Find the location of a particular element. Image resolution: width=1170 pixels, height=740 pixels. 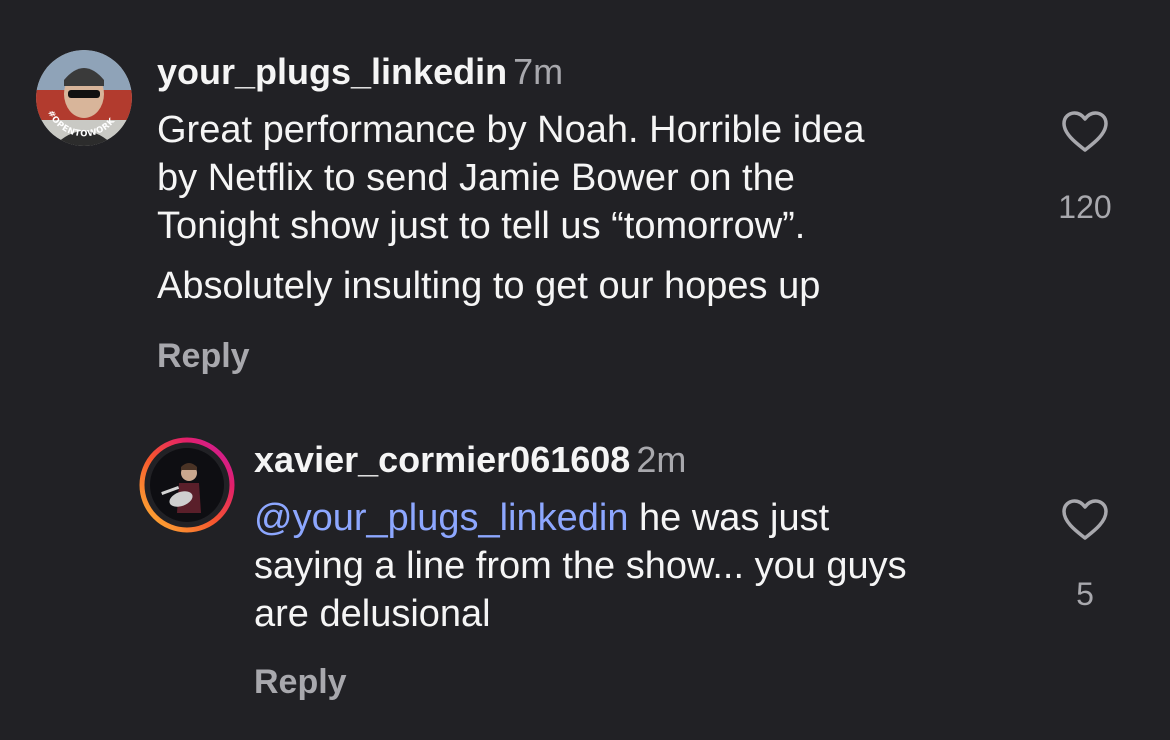

comment-text-line: @your_plugs_linkedin he was just is located at coordinates (654, 518).